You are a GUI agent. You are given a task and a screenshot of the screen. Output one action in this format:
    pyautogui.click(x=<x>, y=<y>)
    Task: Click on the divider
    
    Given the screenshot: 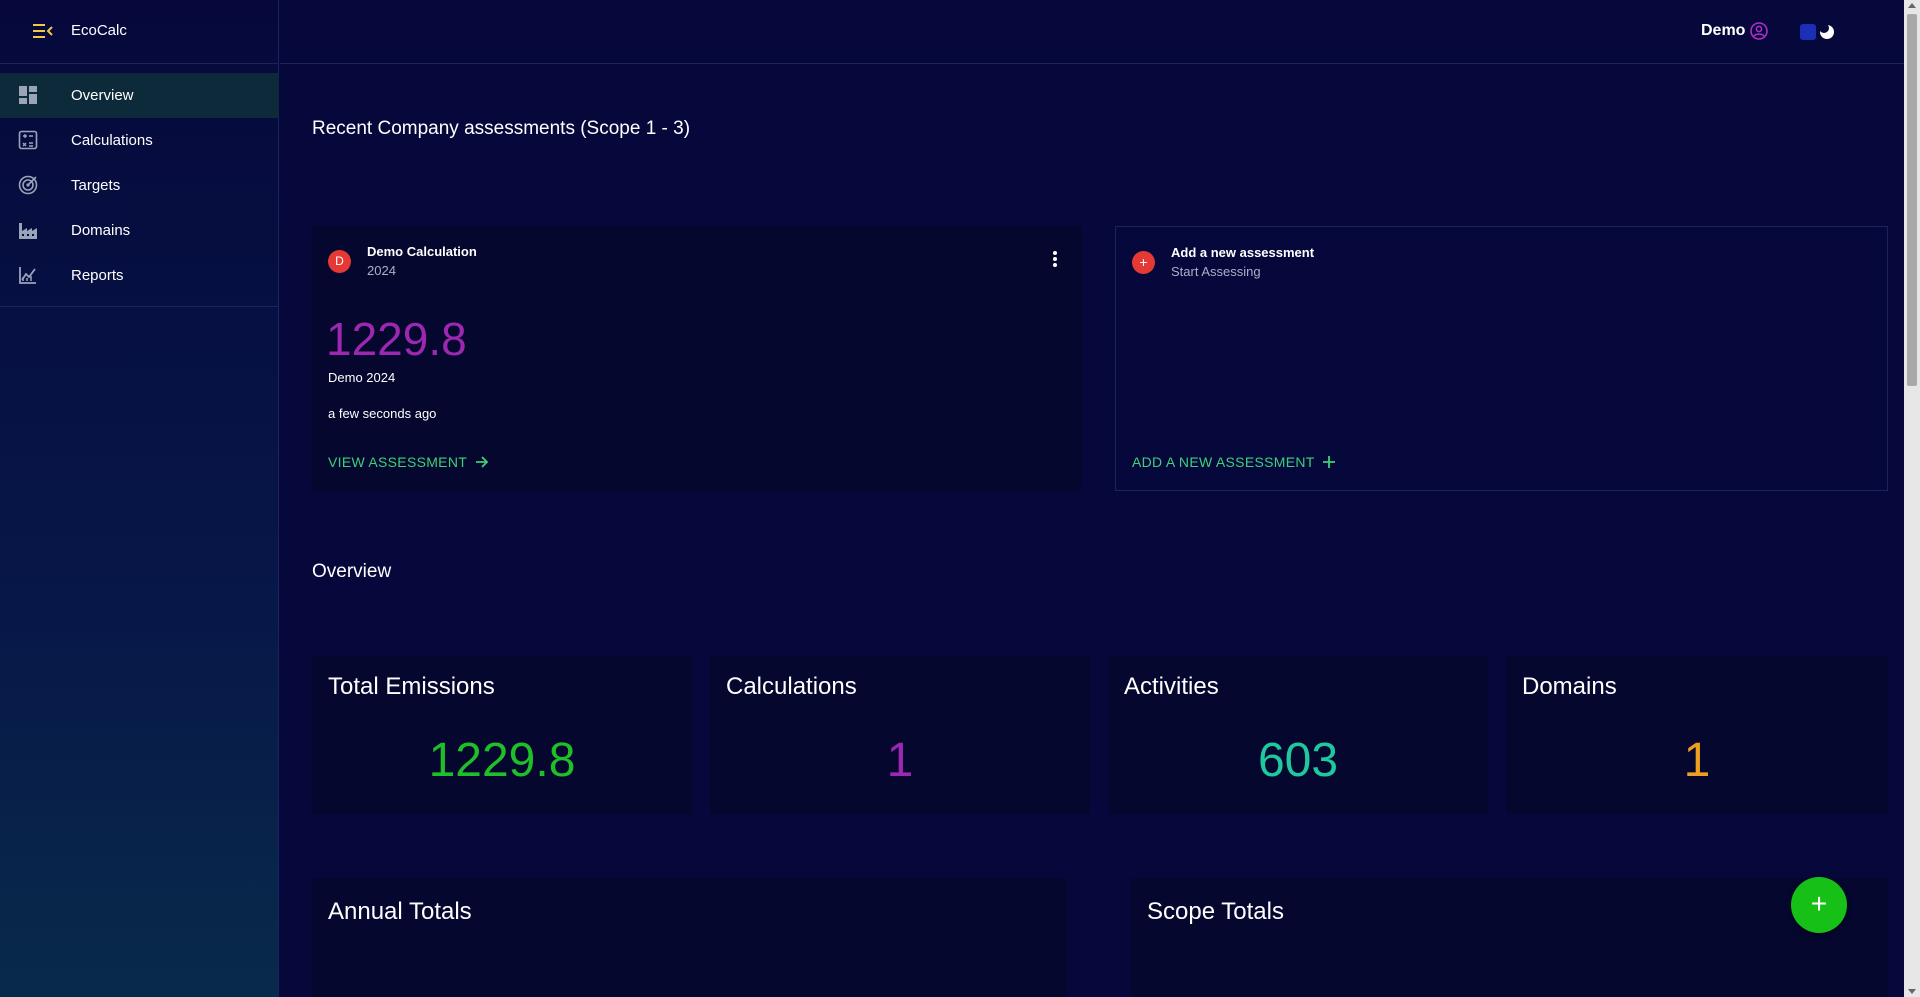 What is the action you would take?
    pyautogui.click(x=139, y=306)
    